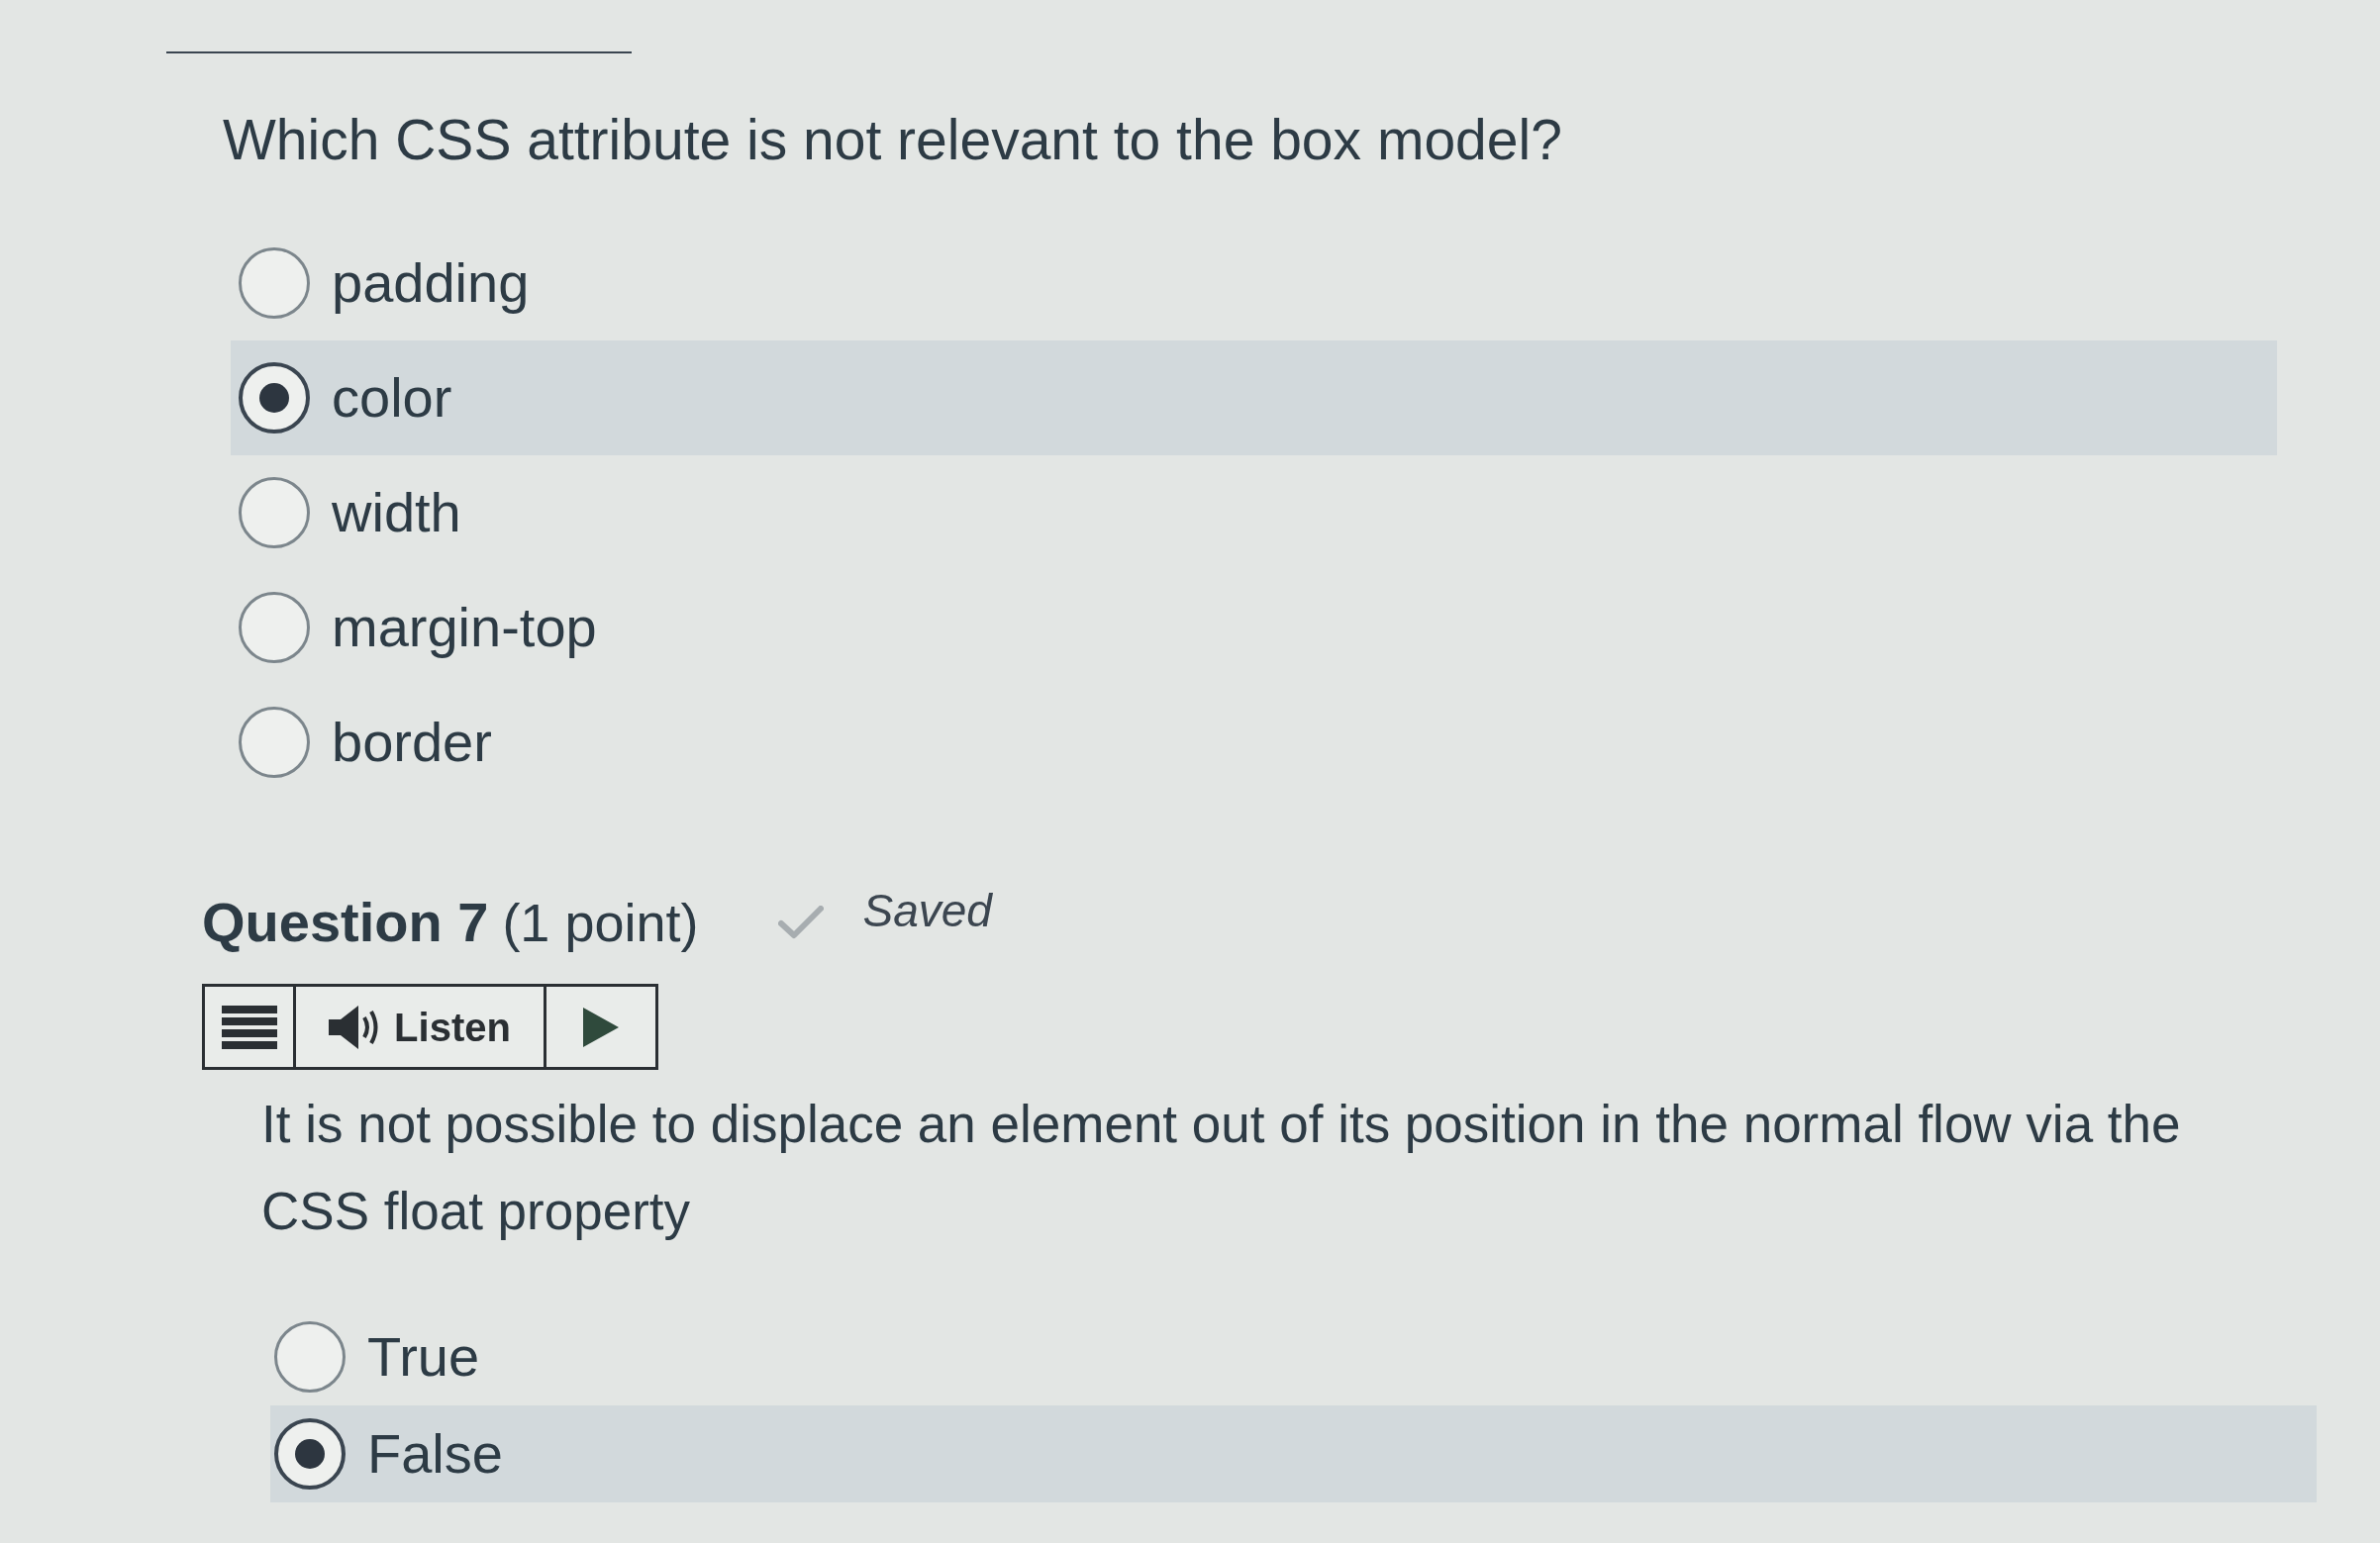  Describe the element at coordinates (600, 922) in the screenshot. I see `question-points: (1 point)` at that location.